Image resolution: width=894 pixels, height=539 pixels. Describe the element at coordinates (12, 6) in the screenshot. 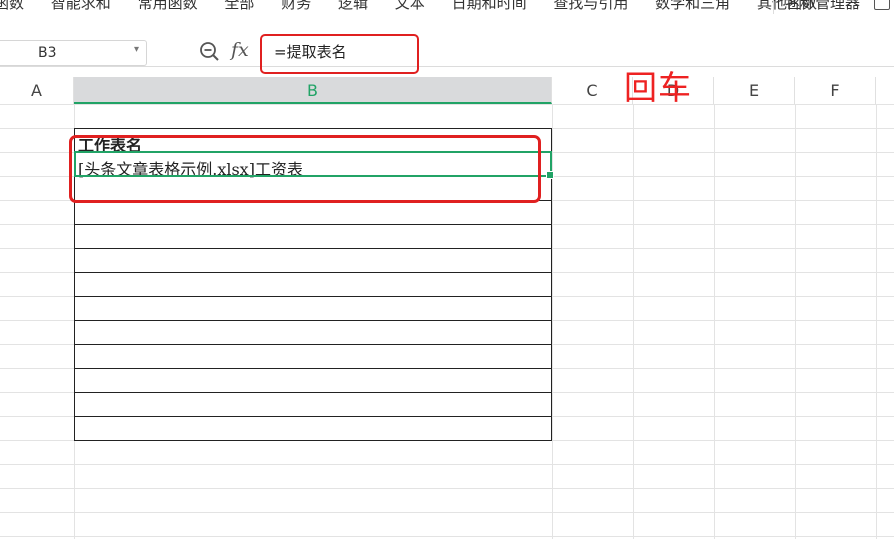

I see `ribbon-item-functions: 函数` at that location.